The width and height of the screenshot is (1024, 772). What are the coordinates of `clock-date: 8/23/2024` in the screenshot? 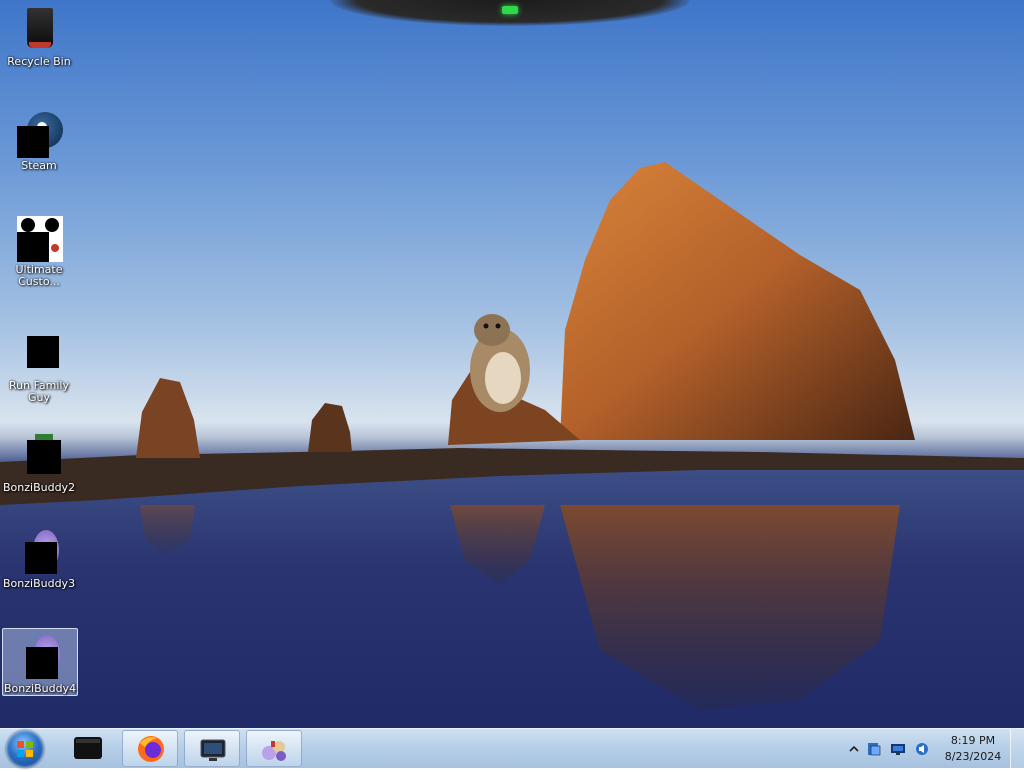 It's located at (973, 756).